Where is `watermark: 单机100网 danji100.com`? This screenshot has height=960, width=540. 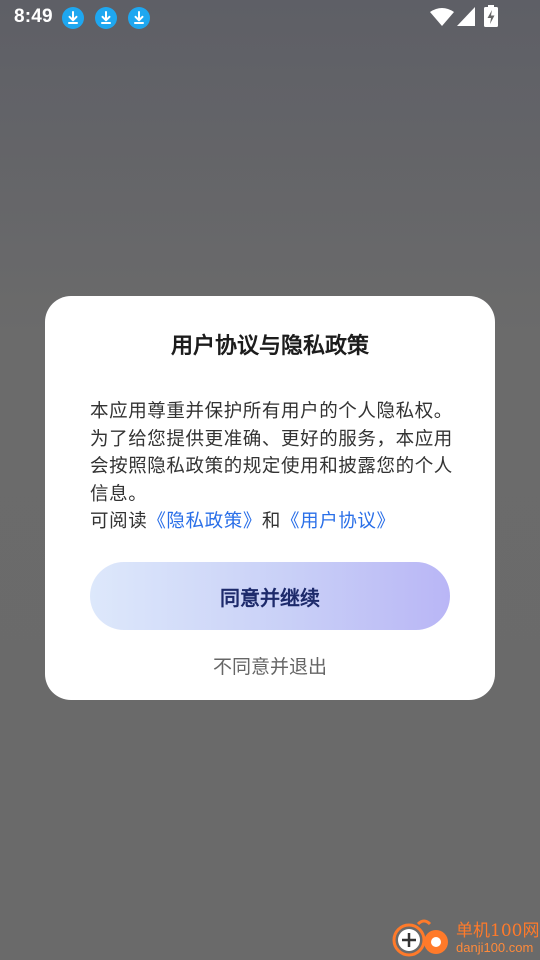
watermark: 单机100网 danji100.com is located at coordinates (465, 938).